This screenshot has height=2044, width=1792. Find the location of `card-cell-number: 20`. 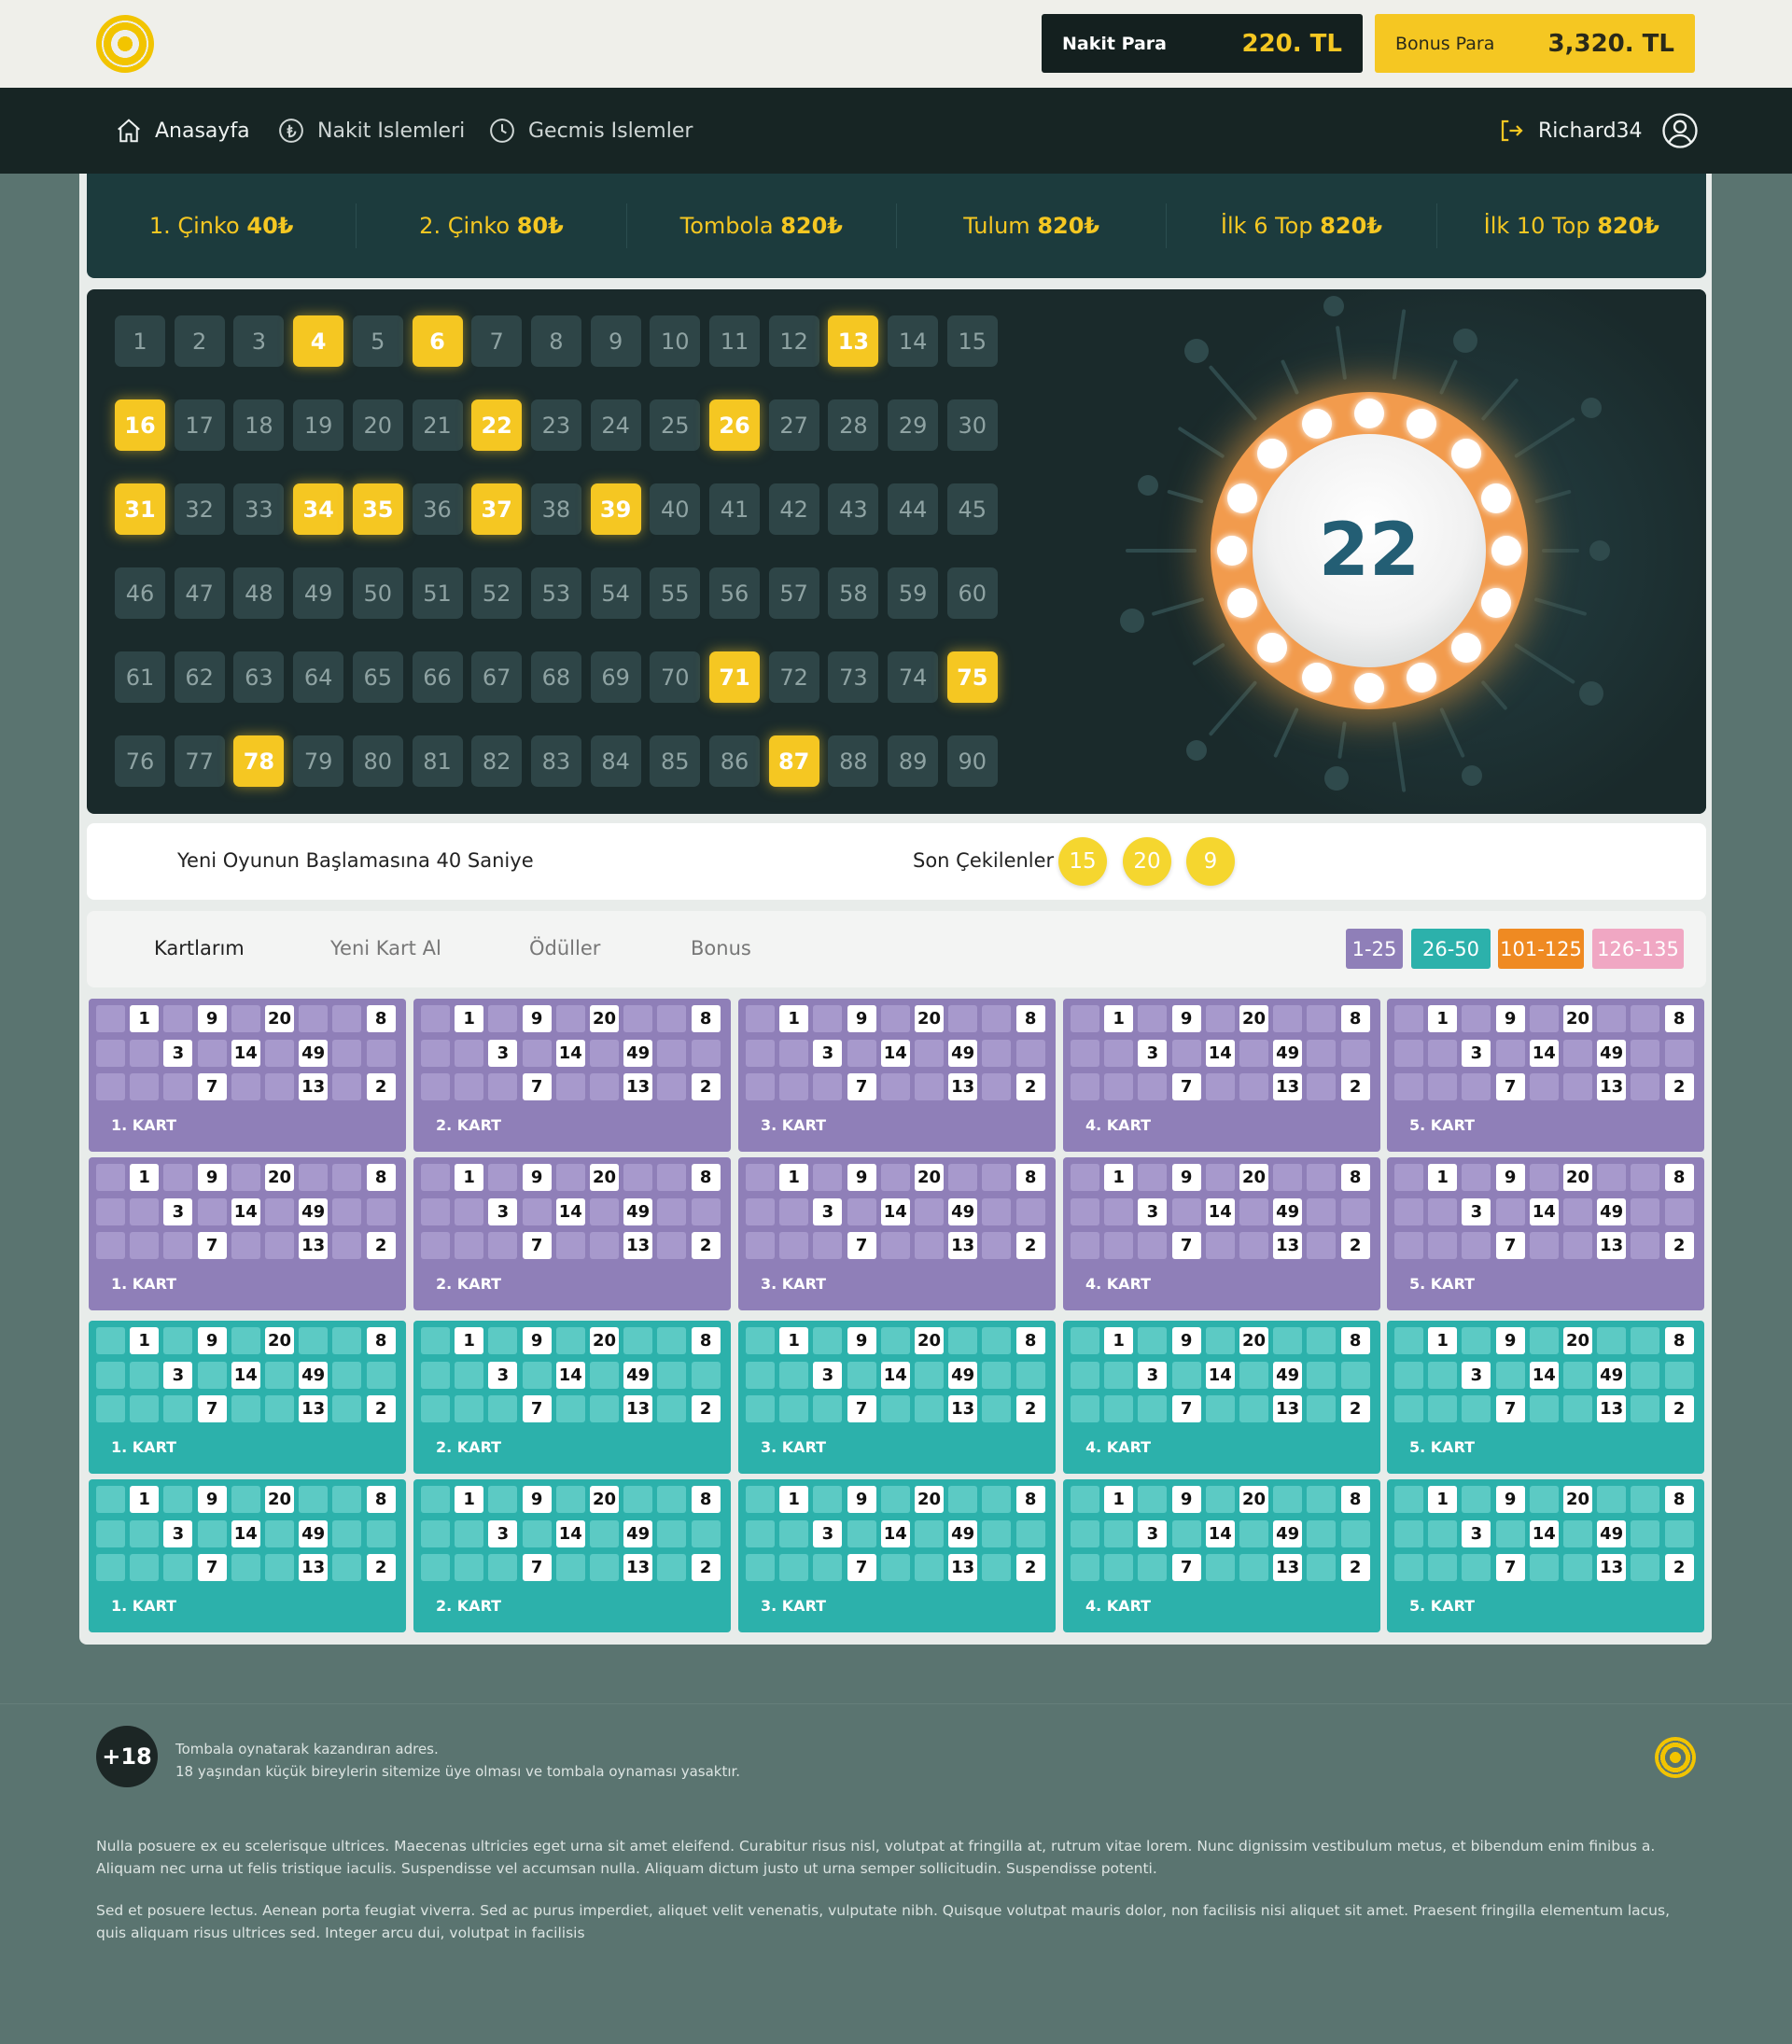

card-cell-number: 20 is located at coordinates (279, 1018).